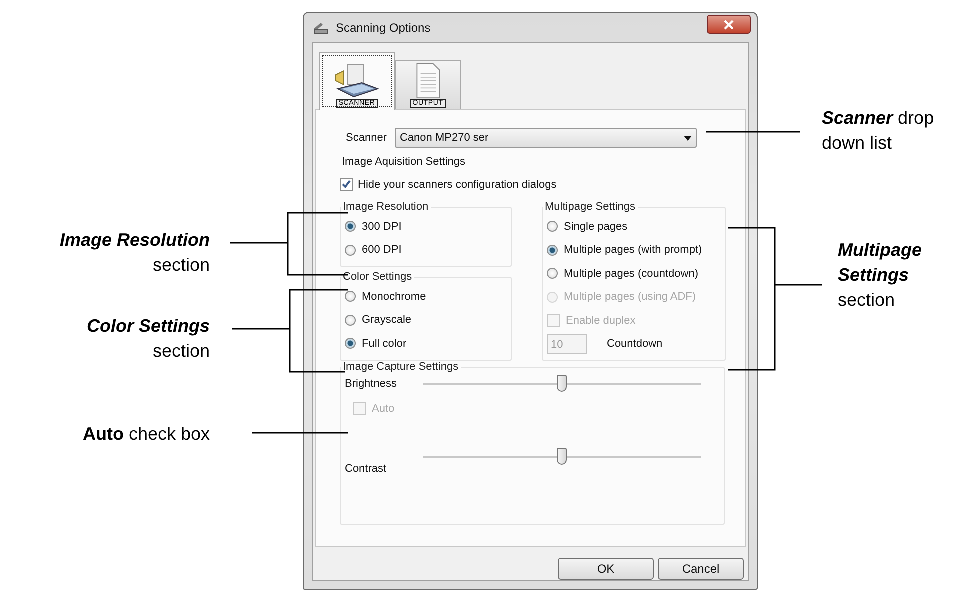  I want to click on scanner-label: Scanner, so click(366, 138).